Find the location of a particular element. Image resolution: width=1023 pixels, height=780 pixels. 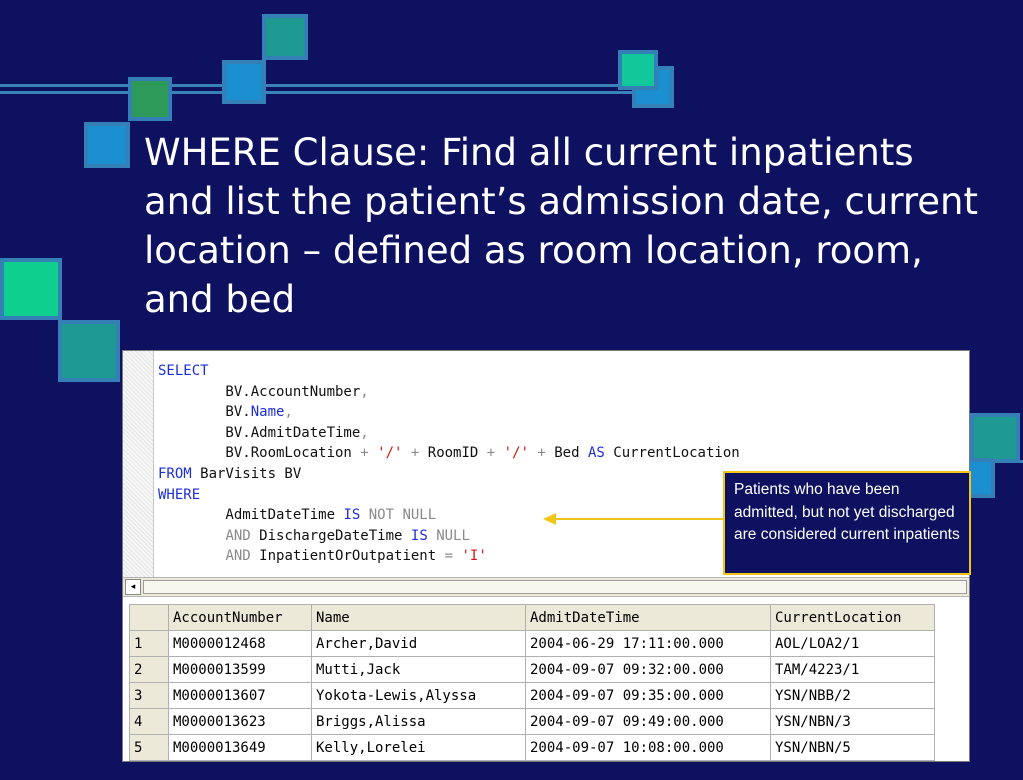

column-header-currentlocation: CurrentLocation is located at coordinates (852, 617).